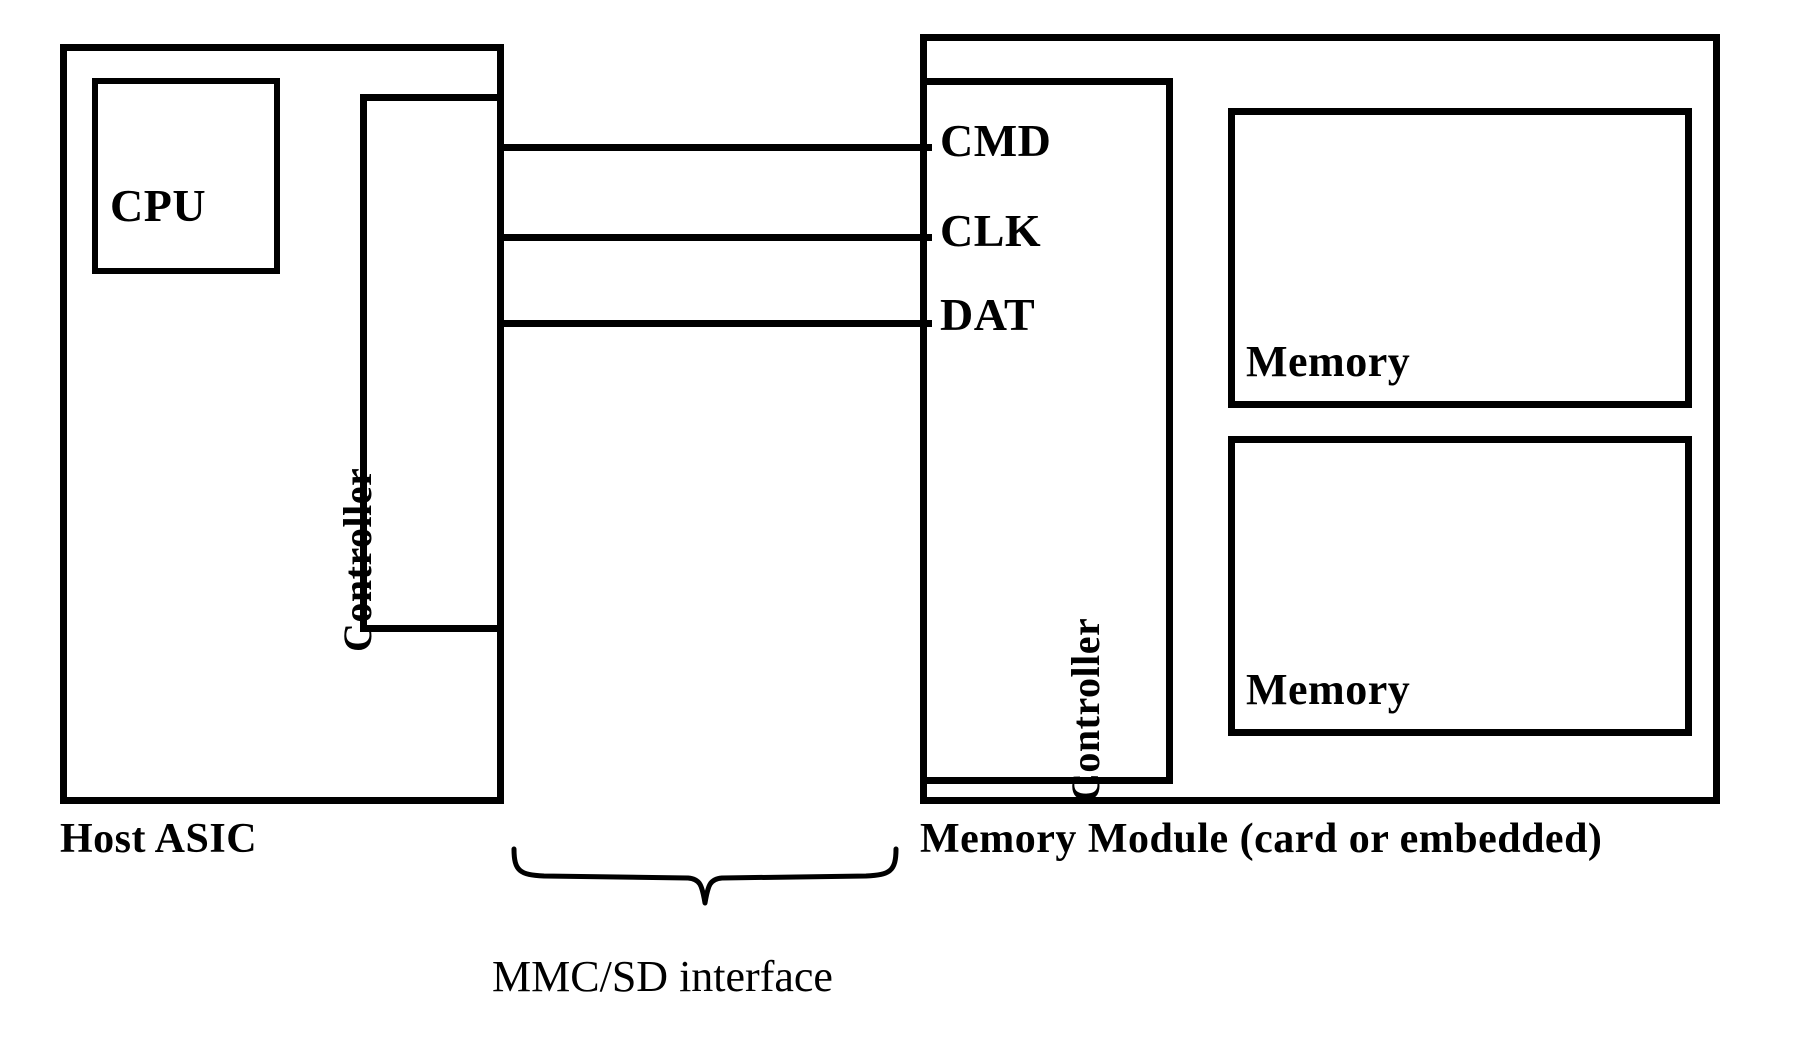 This screenshot has height=1039, width=1795. I want to click on cpu-label: CPU, so click(158, 205).